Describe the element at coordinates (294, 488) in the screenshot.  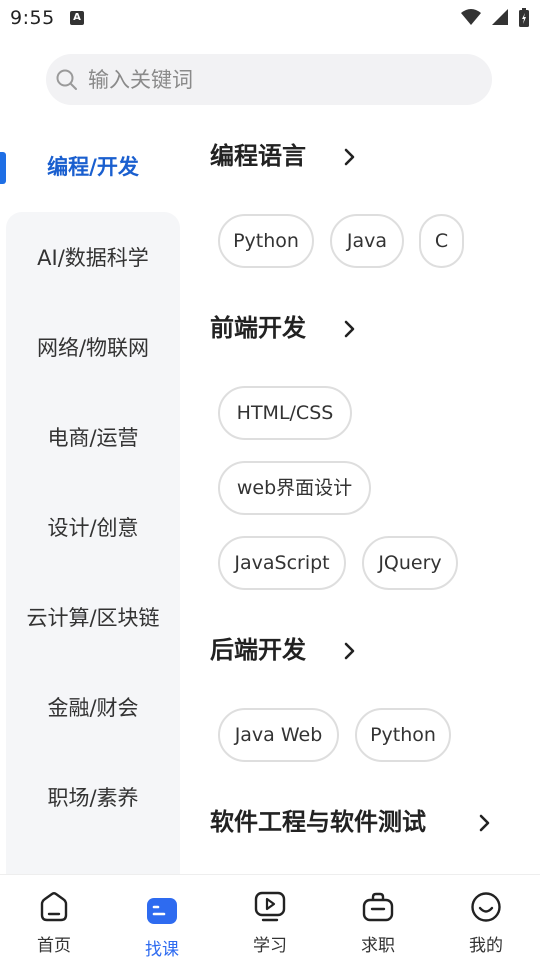
I see `tag-web-ui-design: web界面设计` at that location.